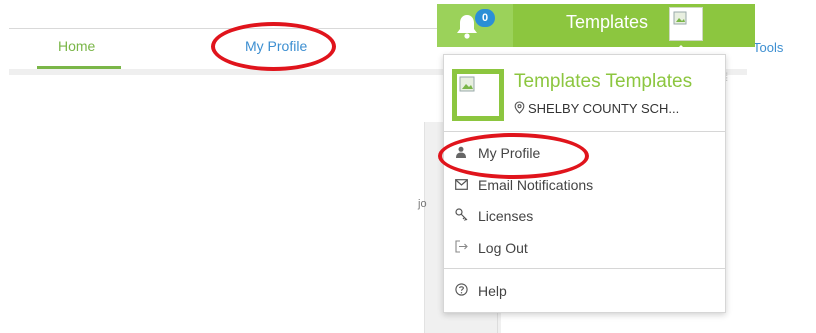 This screenshot has width=816, height=333. What do you see at coordinates (603, 81) in the screenshot?
I see `dropdown-user-name: Templates Templates` at bounding box center [603, 81].